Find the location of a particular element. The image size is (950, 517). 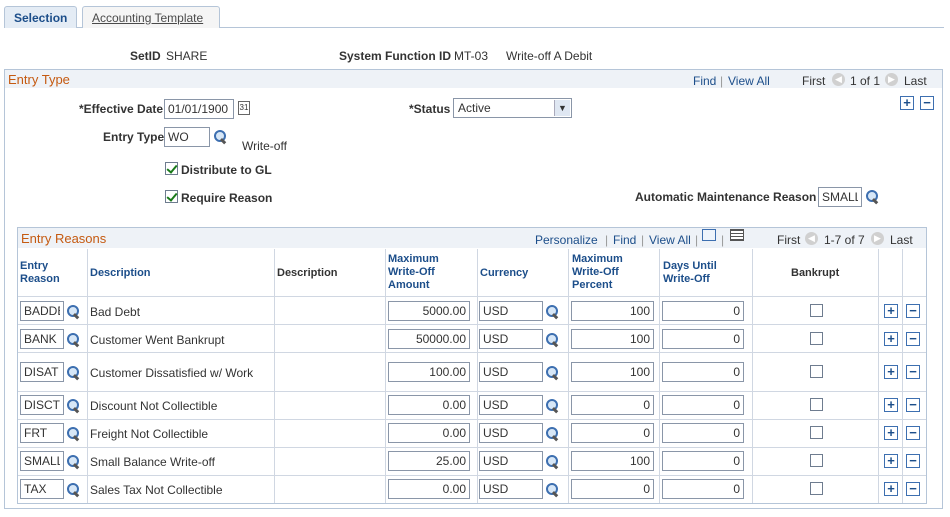

distribute-to-gl-checkbox is located at coordinates (171, 168).